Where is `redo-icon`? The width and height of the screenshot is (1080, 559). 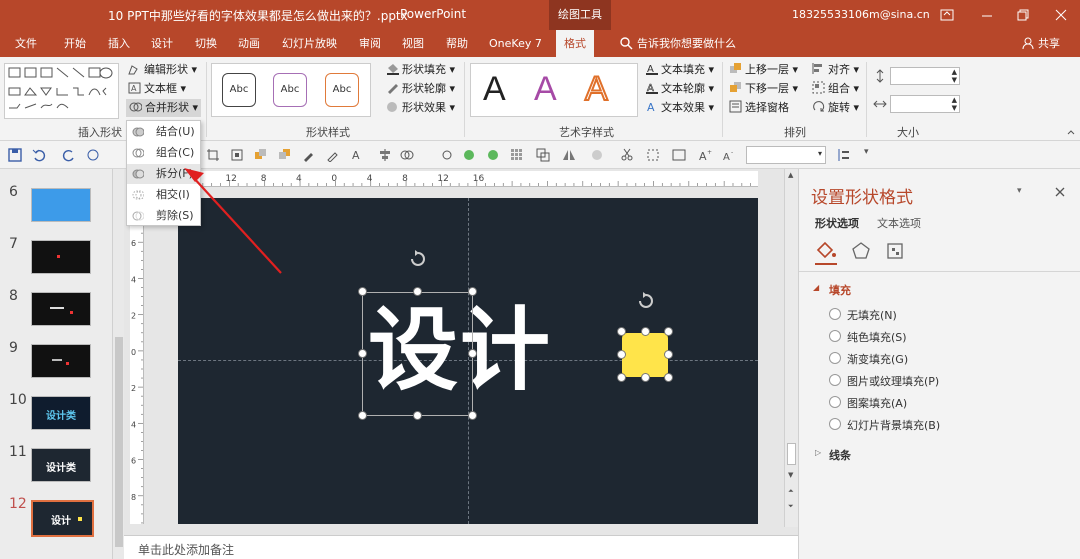 redo-icon is located at coordinates (69, 155).